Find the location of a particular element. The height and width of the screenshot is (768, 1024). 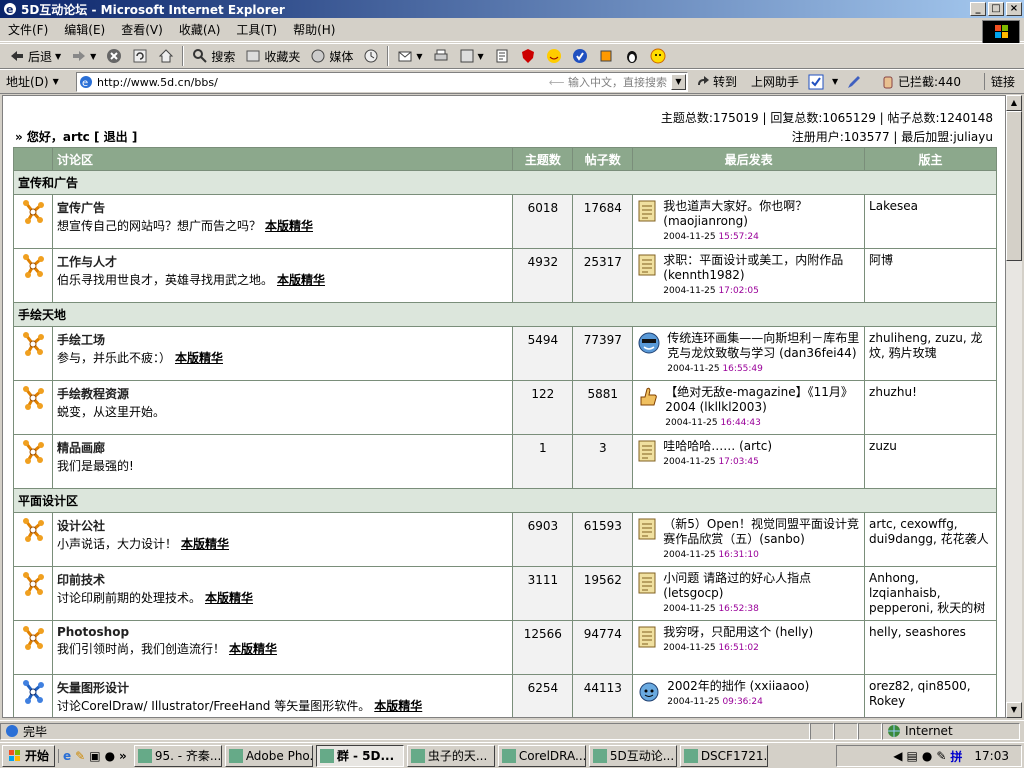

forward-button: ▼ is located at coordinates (83, 56).